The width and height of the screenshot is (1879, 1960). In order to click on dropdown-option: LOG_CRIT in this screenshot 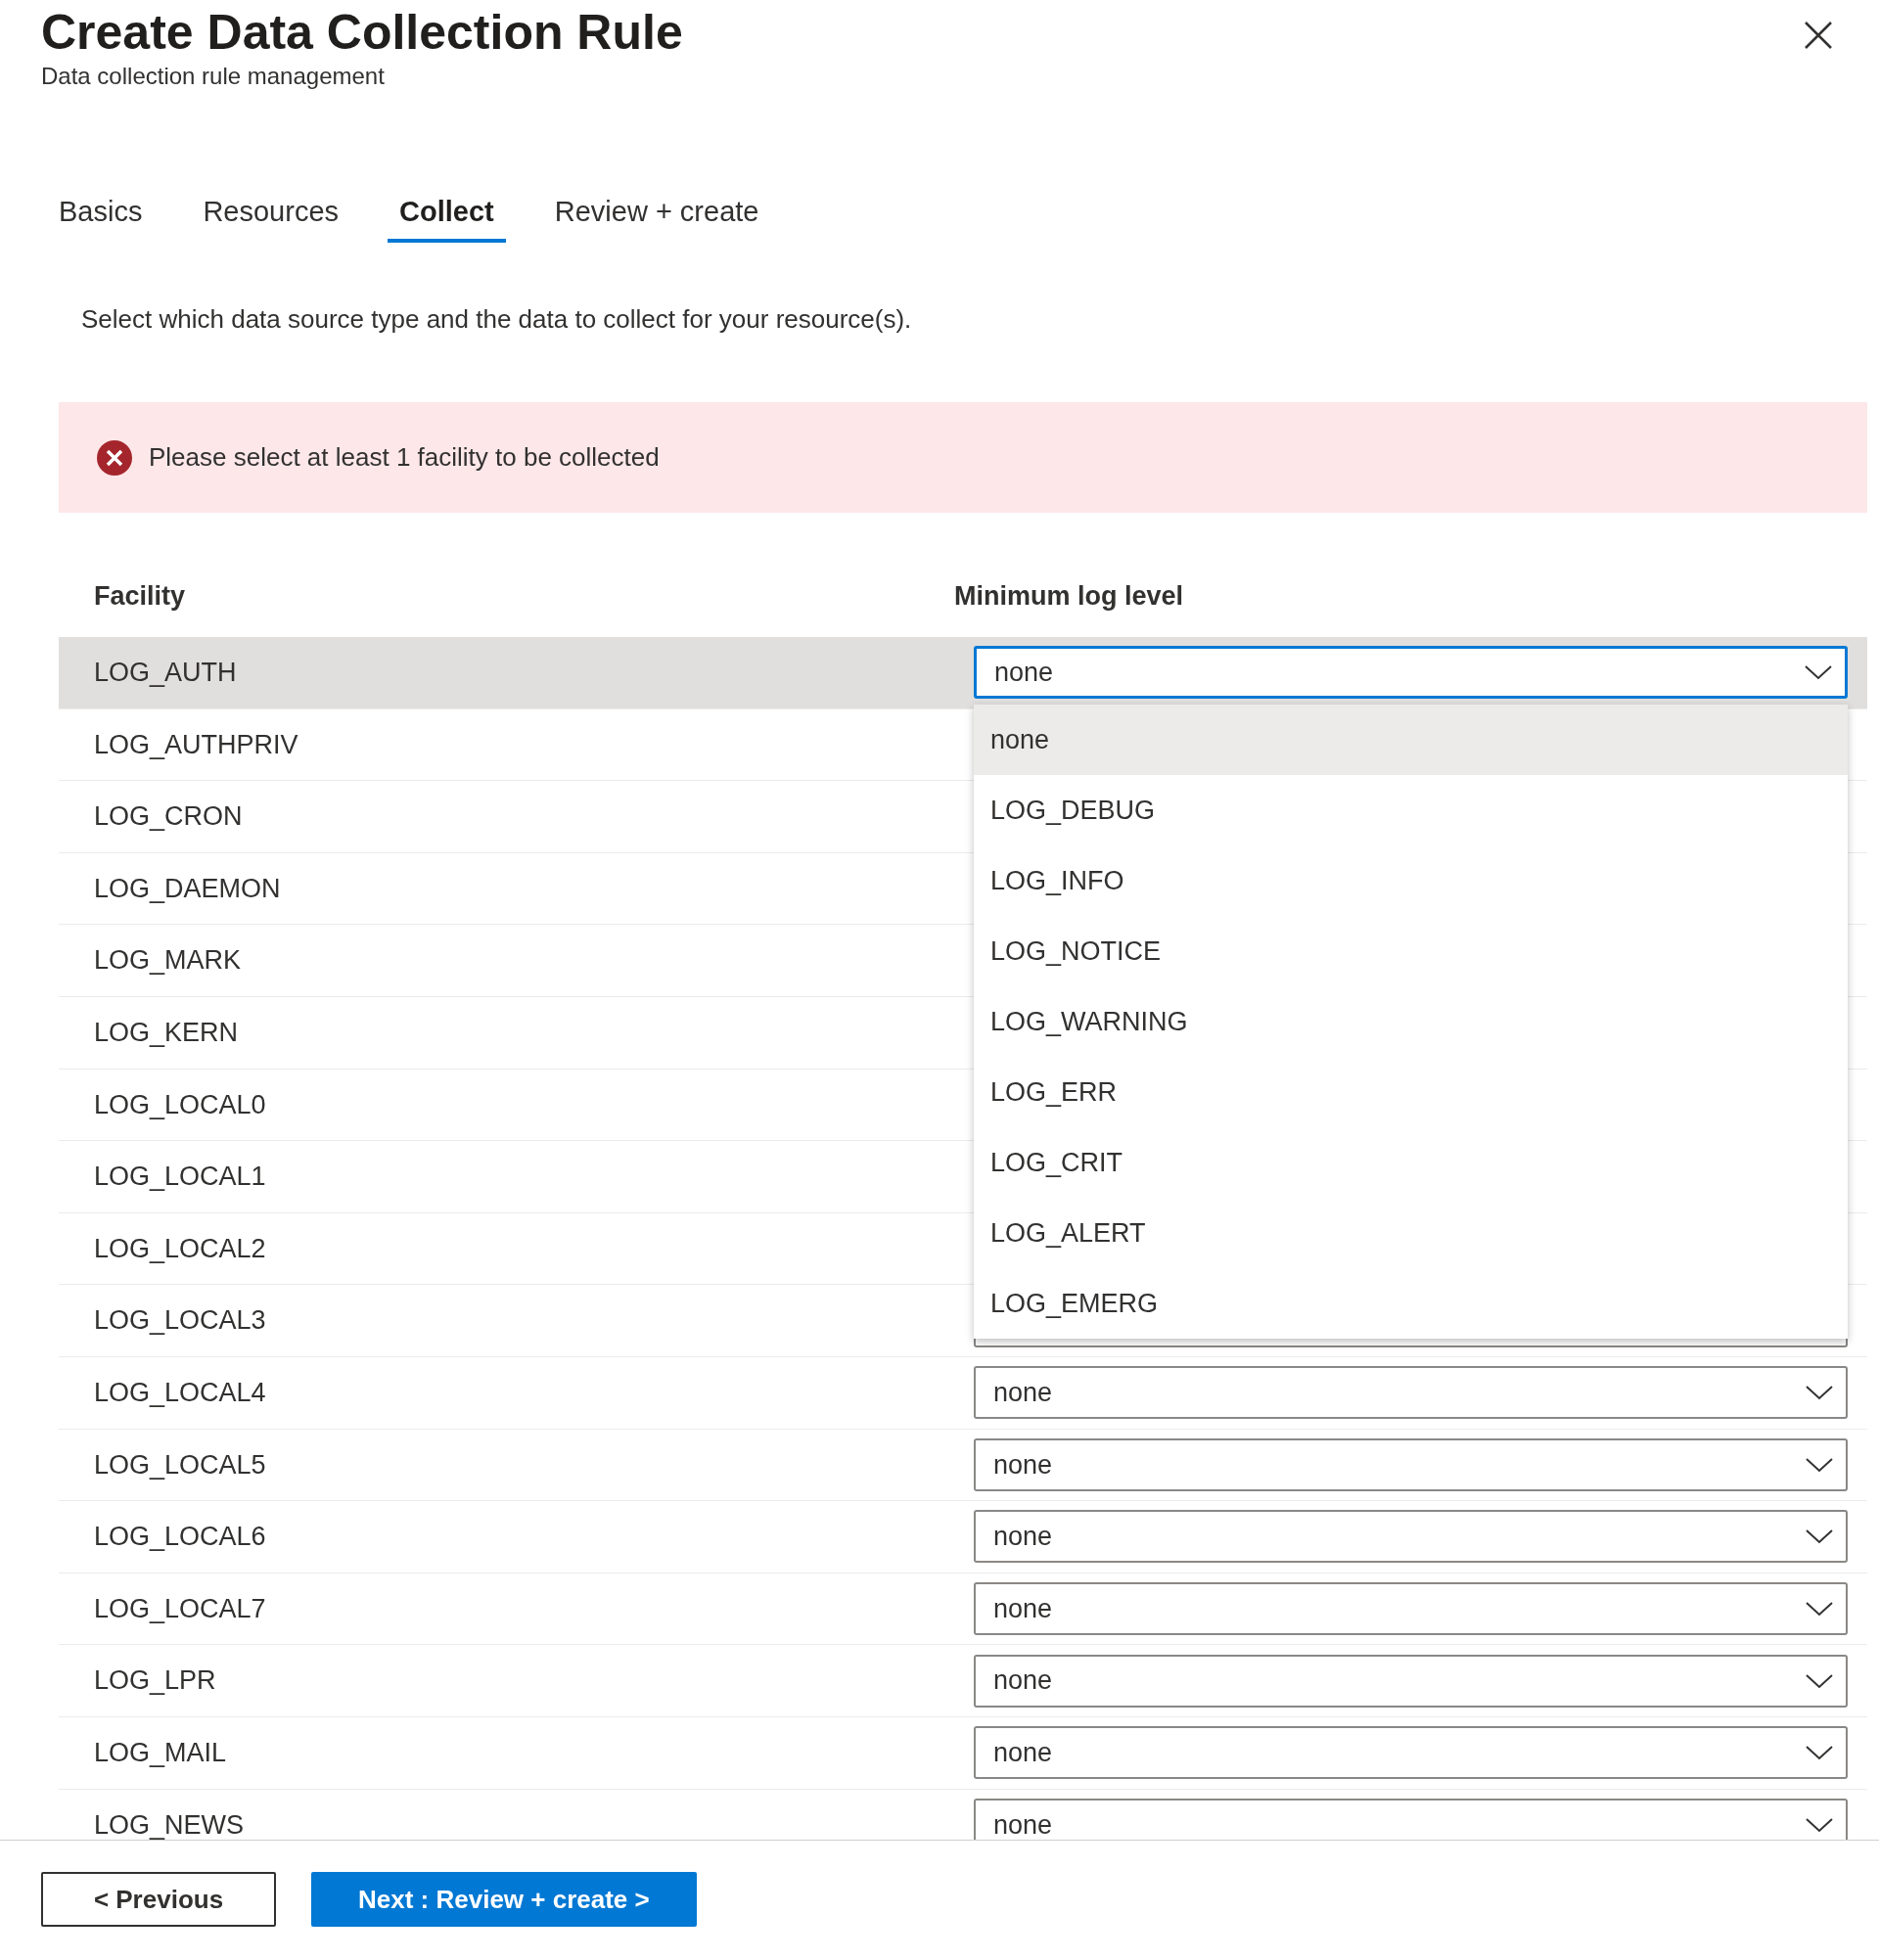, I will do `click(1411, 1163)`.